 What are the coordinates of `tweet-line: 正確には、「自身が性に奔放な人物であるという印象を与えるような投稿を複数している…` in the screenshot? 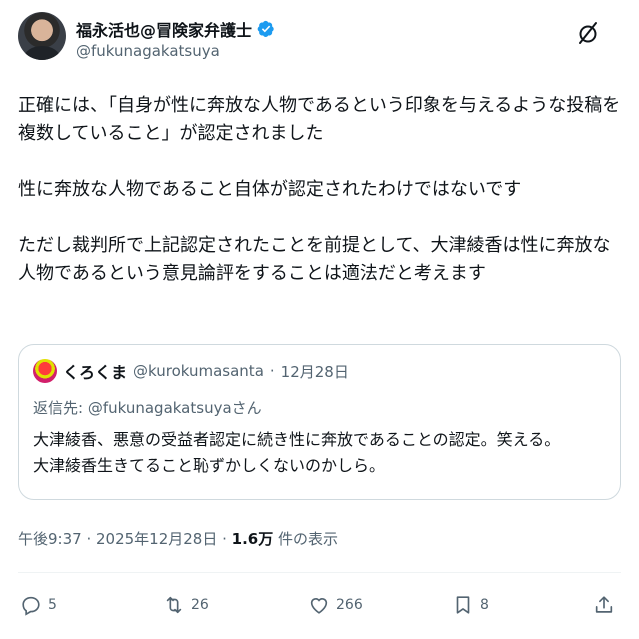 It's located at (319, 119).